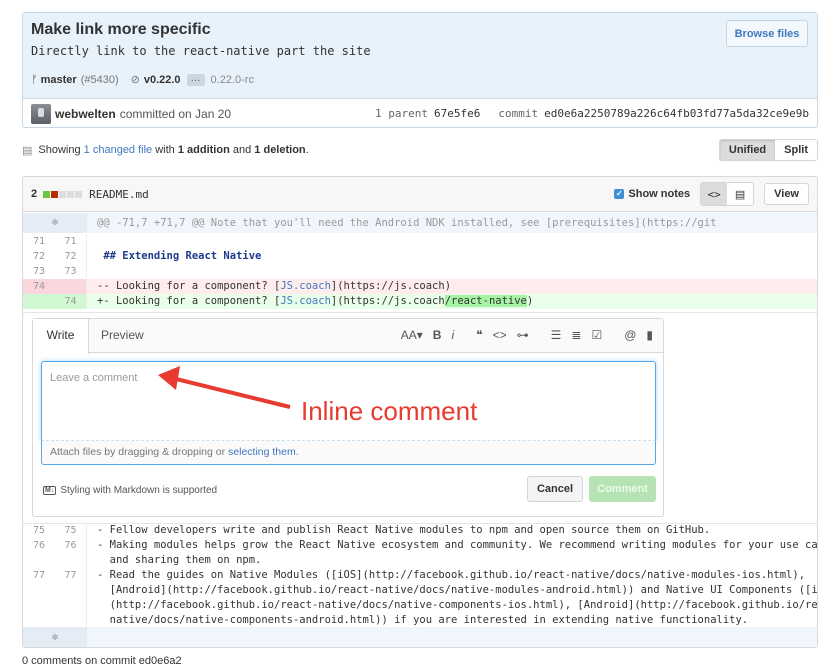 The height and width of the screenshot is (665, 834). I want to click on annotation-arrow, so click(224, 387).